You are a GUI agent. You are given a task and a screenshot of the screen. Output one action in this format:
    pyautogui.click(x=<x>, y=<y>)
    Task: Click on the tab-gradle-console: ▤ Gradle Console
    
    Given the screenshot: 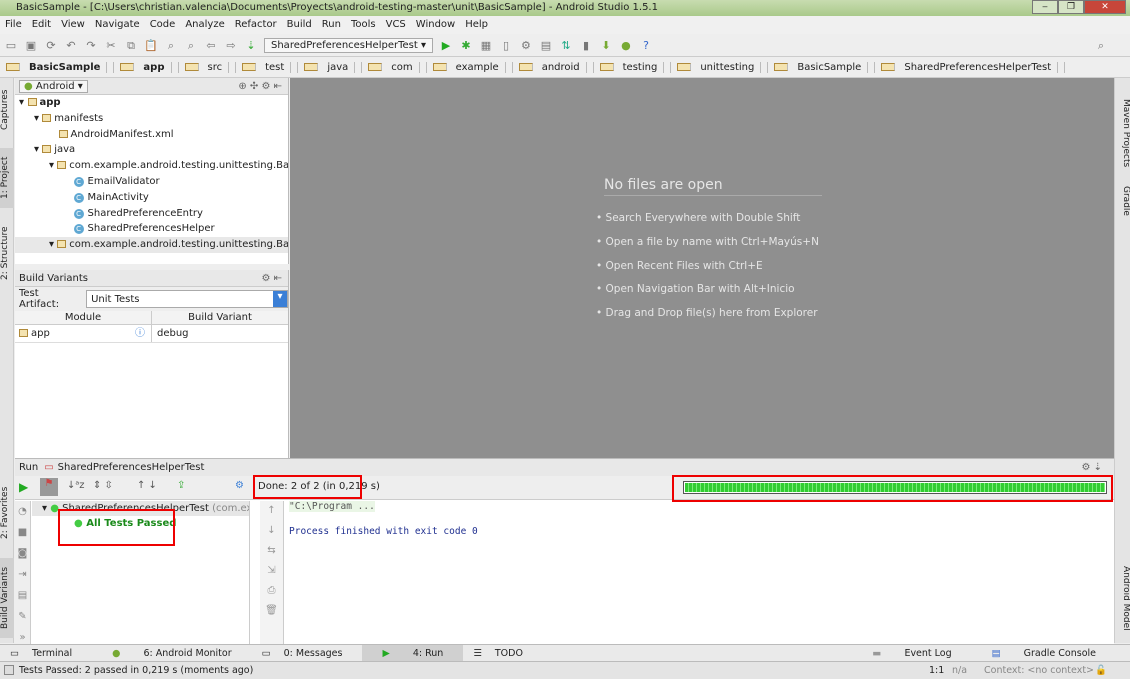 What is the action you would take?
    pyautogui.click(x=1044, y=653)
    